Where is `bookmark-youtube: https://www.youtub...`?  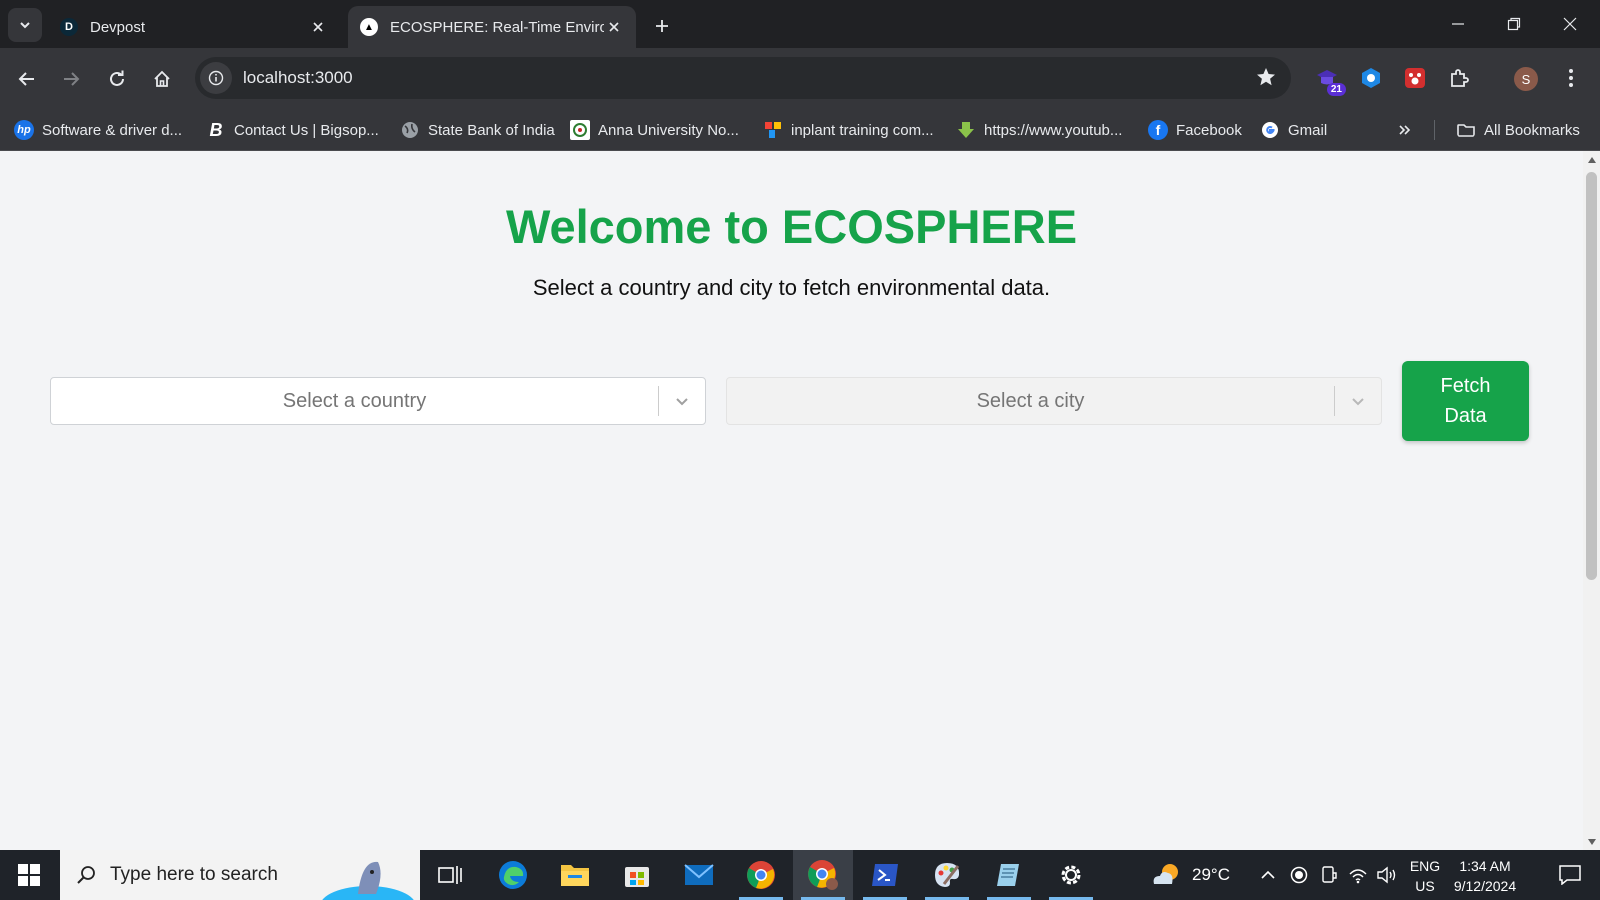 bookmark-youtube: https://www.youtub... is located at coordinates (1039, 130).